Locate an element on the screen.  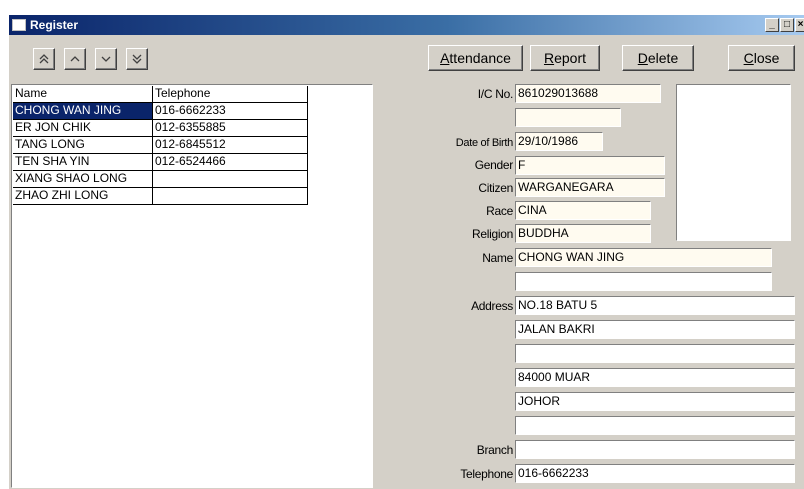
table-row: TANG LONG 012-6845512 is located at coordinates (160, 145).